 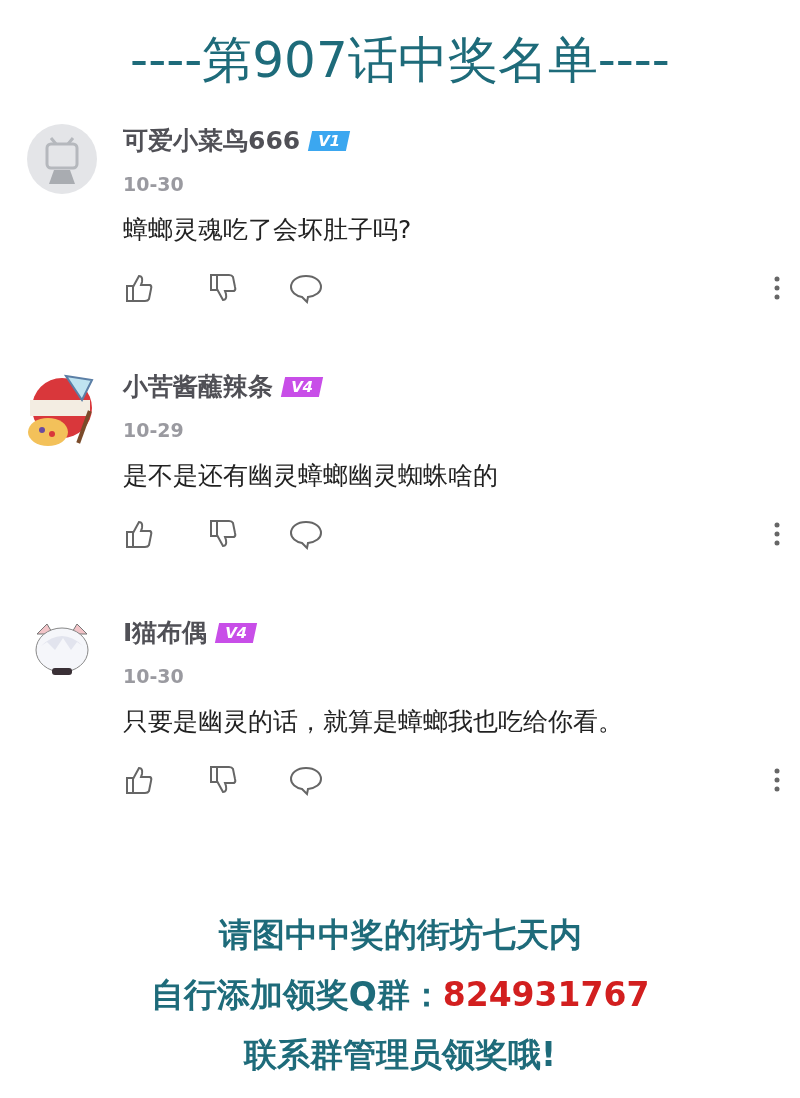 What do you see at coordinates (329, 141) in the screenshot?
I see `level-badge: V1` at bounding box center [329, 141].